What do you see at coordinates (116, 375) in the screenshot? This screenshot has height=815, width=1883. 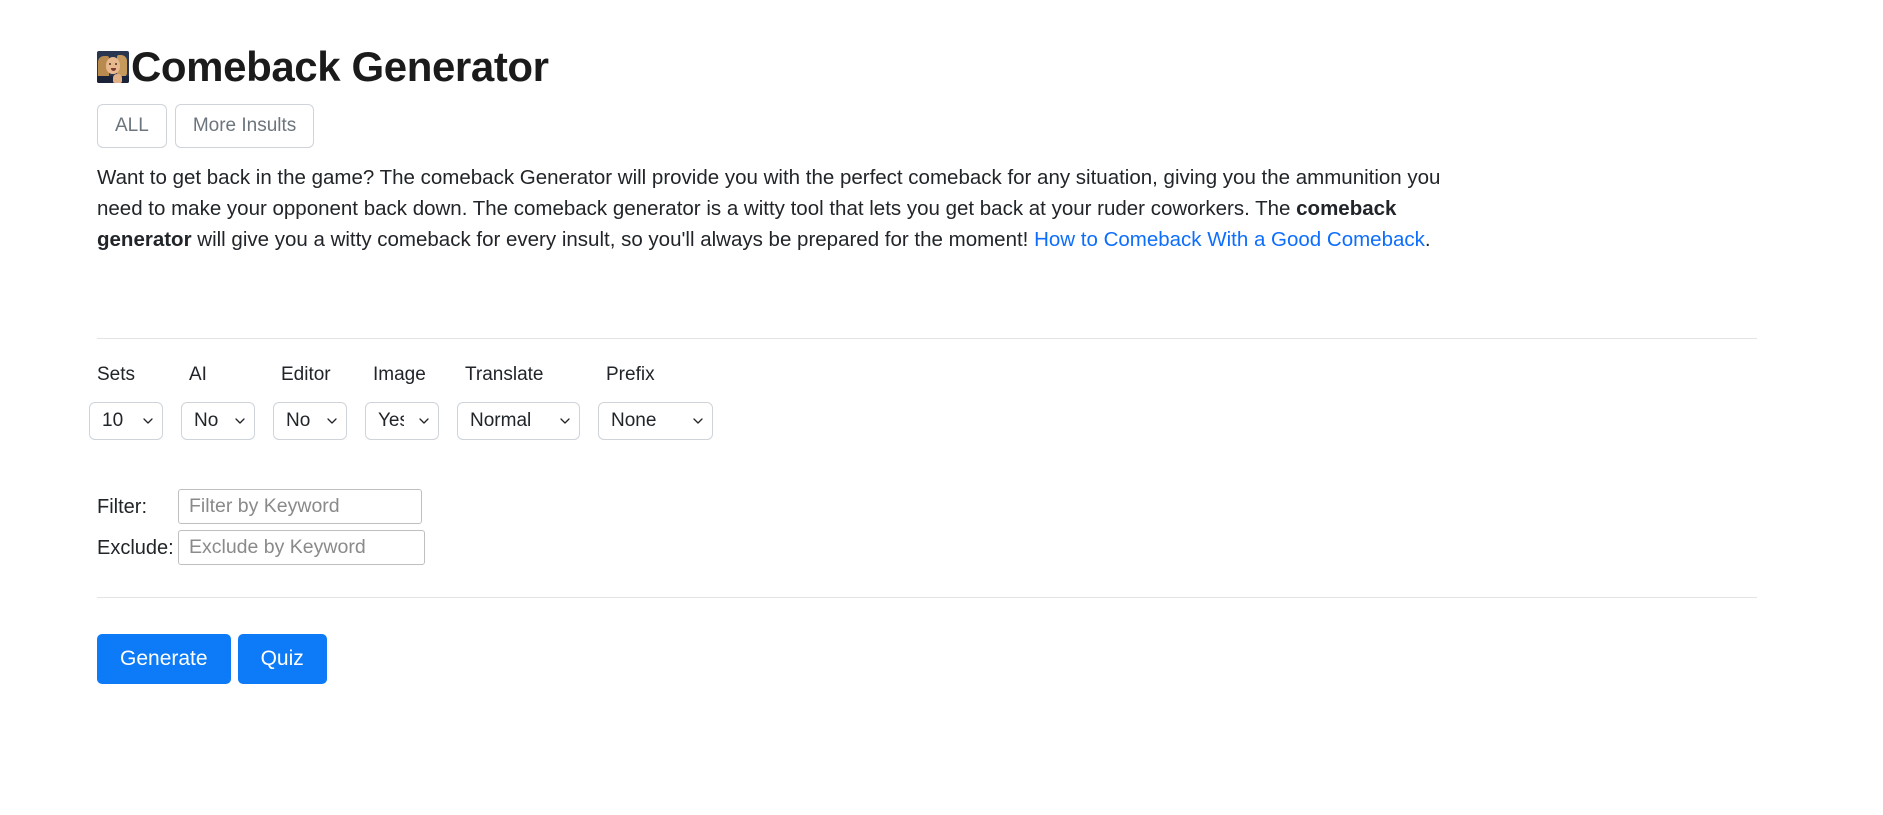 I see `sets-label: Sets` at bounding box center [116, 375].